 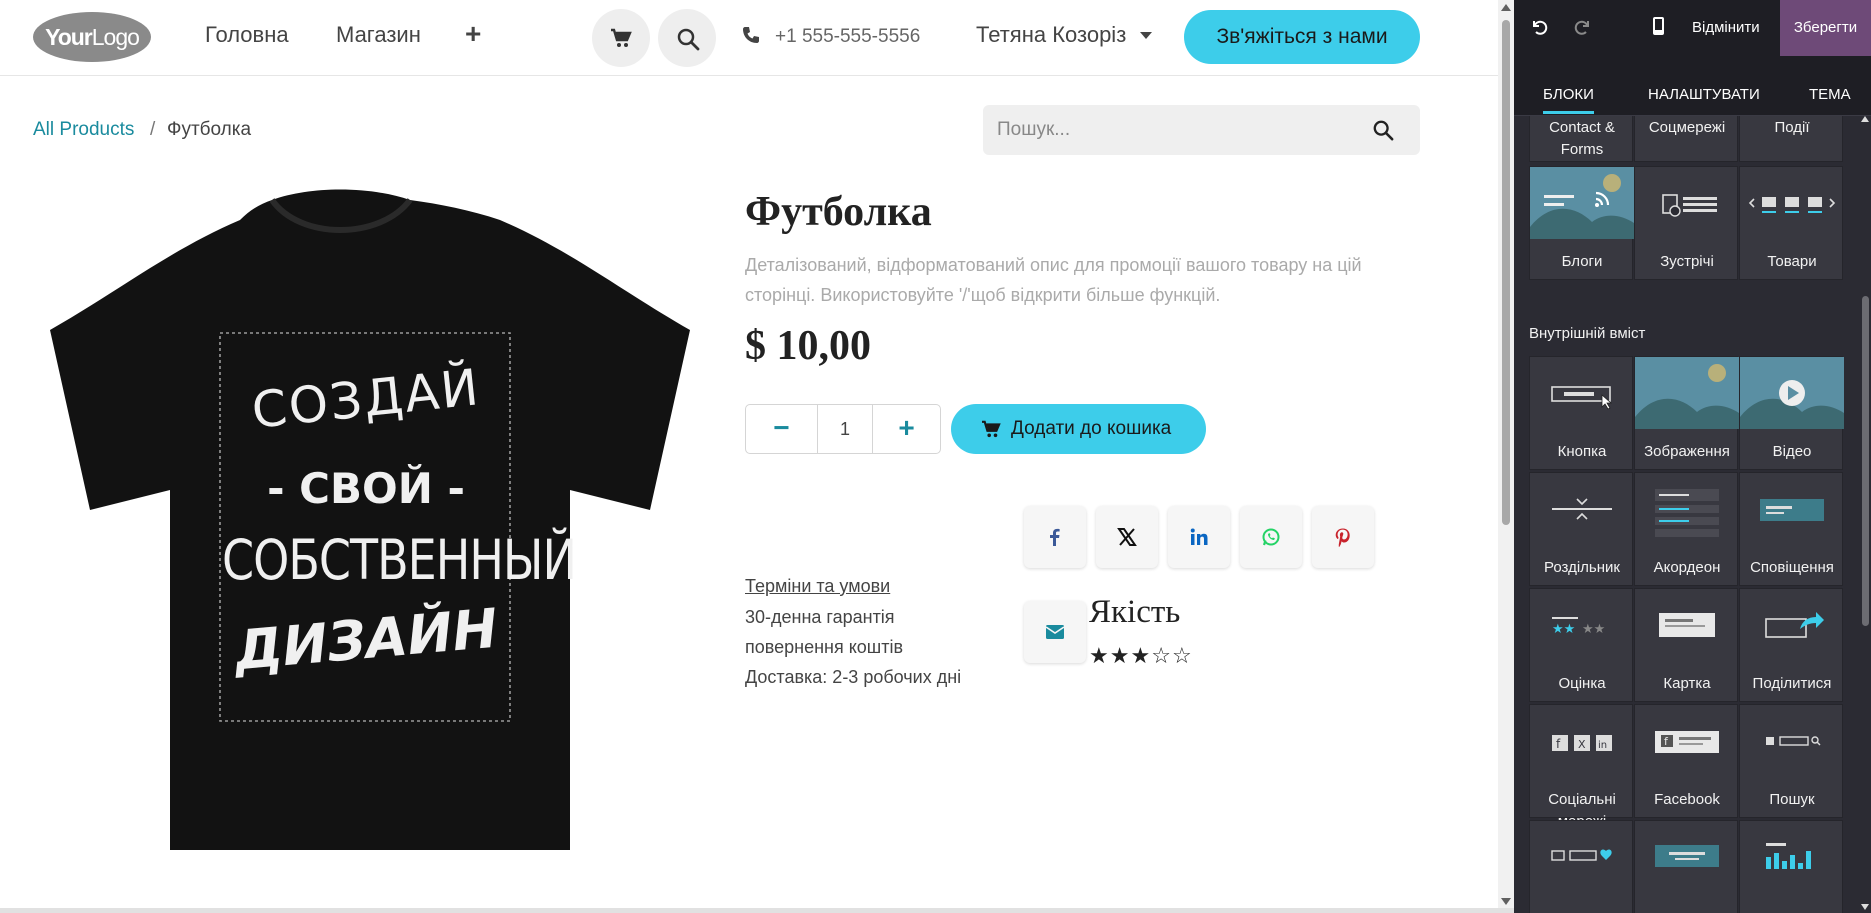 What do you see at coordinates (378, 35) in the screenshot?
I see `nav-shop: Магазин` at bounding box center [378, 35].